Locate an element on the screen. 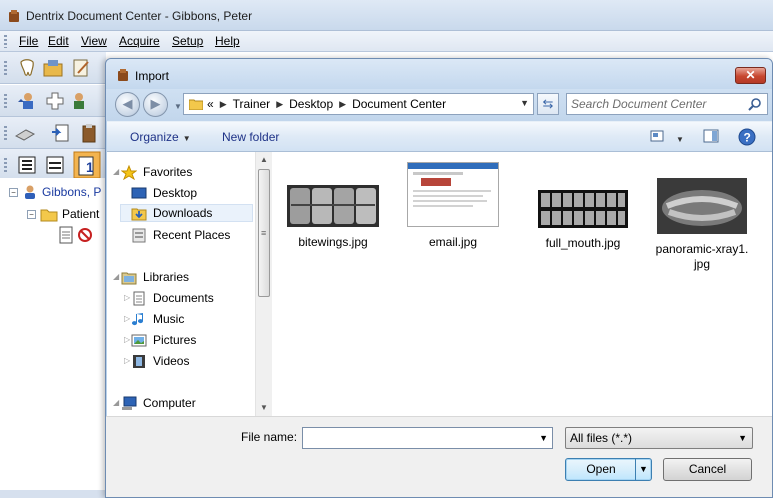  scroll-down-arrow: ▼ is located at coordinates (264, 408).